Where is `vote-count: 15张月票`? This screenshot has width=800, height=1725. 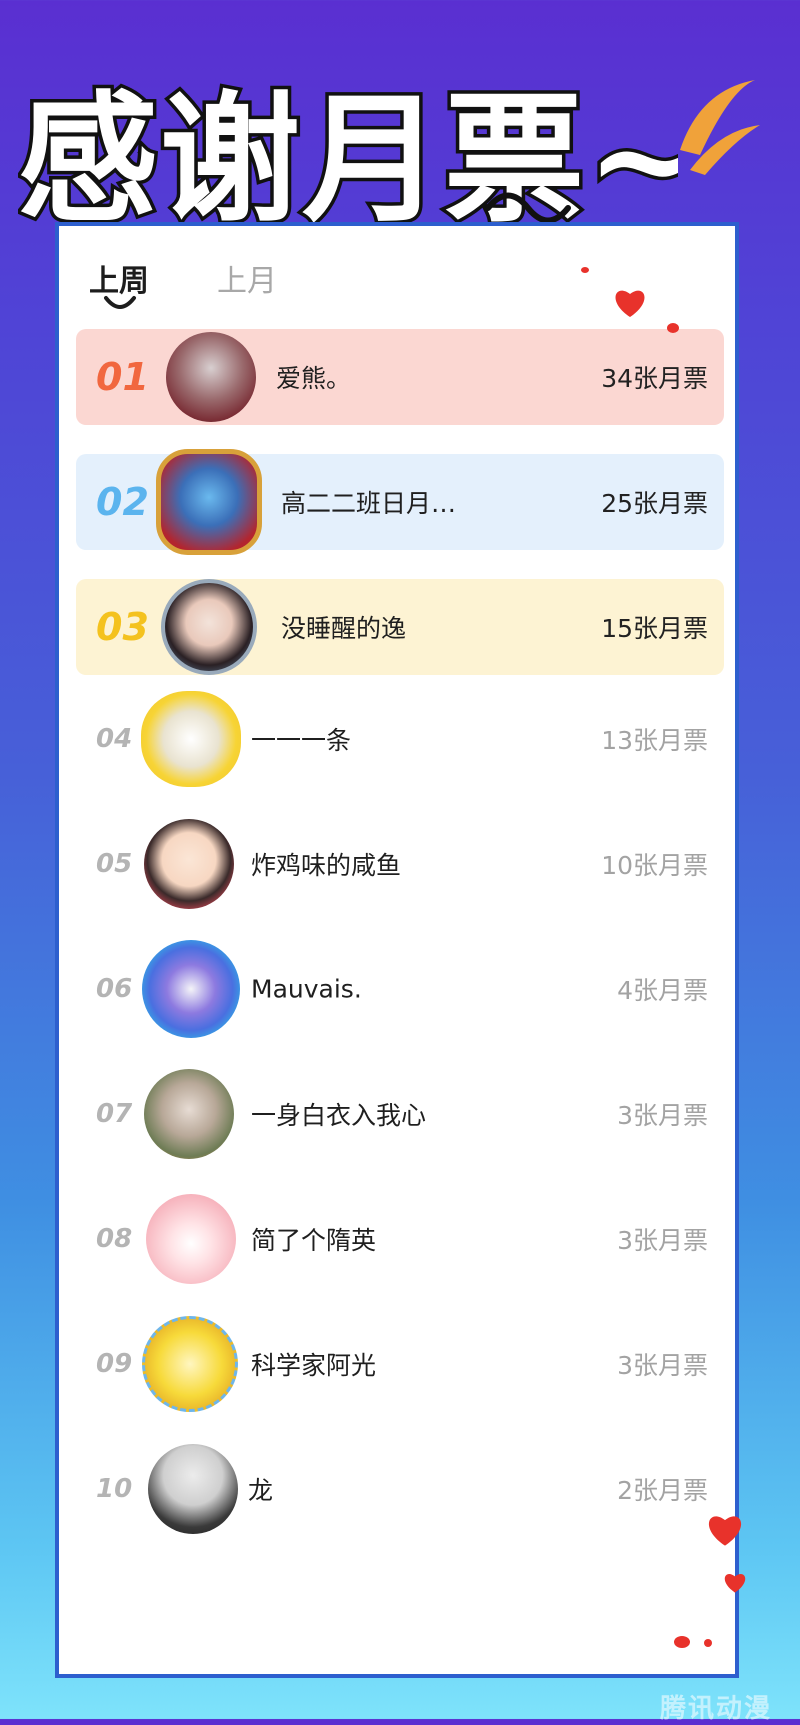
vote-count: 15张月票 is located at coordinates (654, 628).